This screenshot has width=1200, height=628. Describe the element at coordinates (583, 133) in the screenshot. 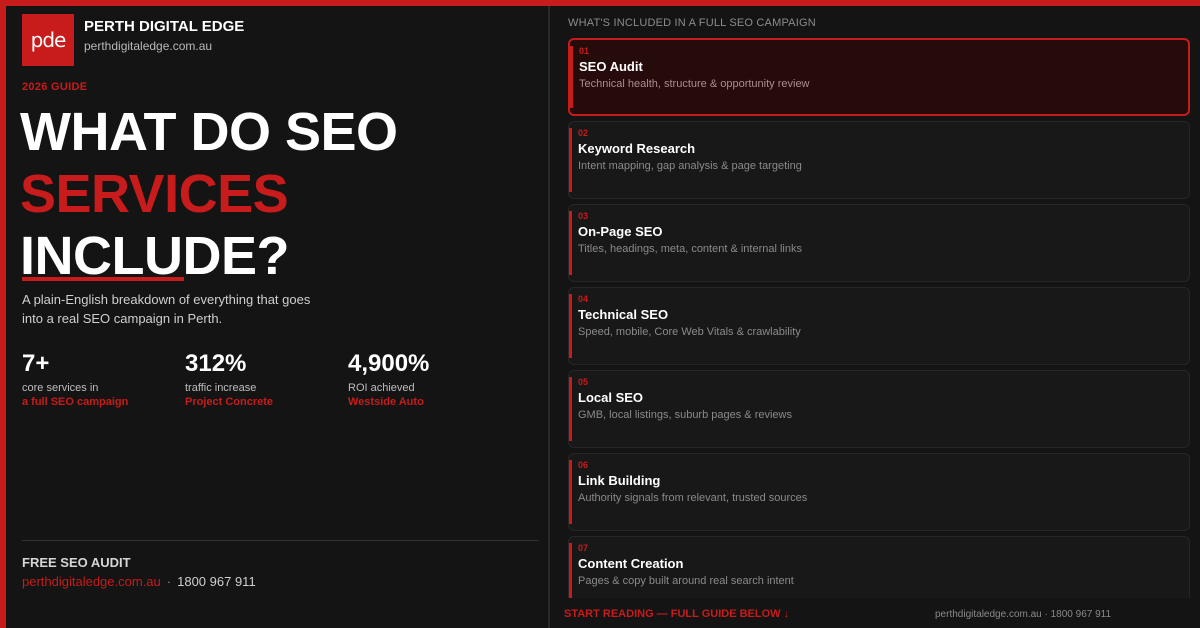

I see `card-number: 02` at that location.